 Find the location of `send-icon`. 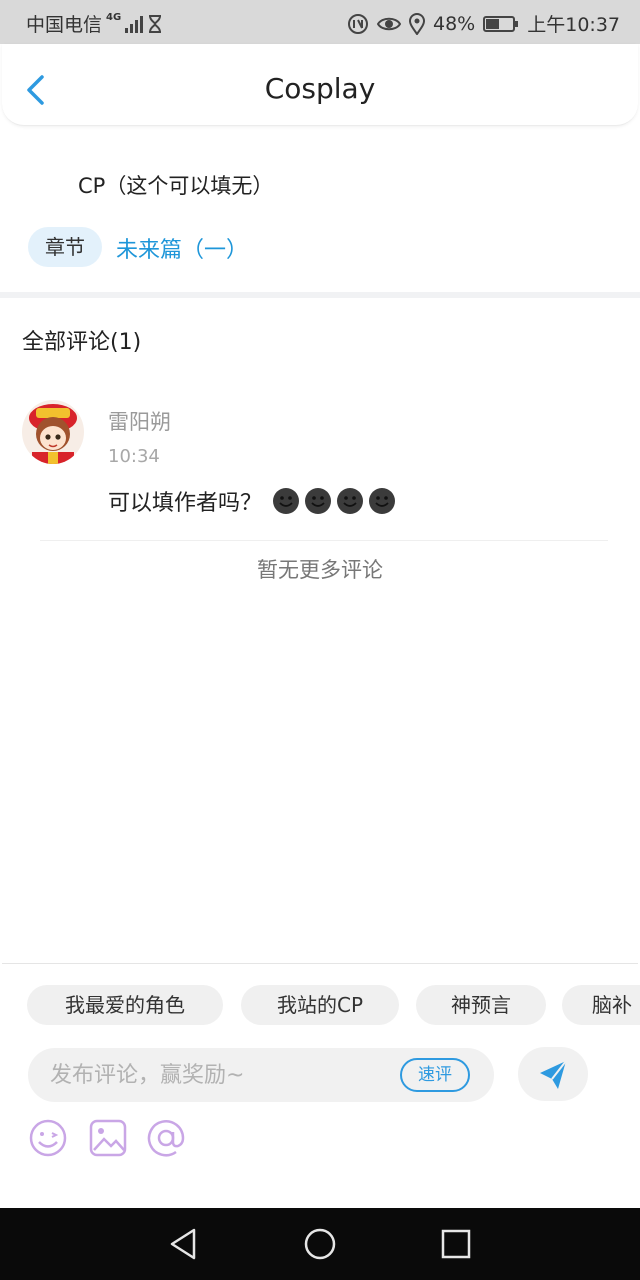

send-icon is located at coordinates (553, 1074).